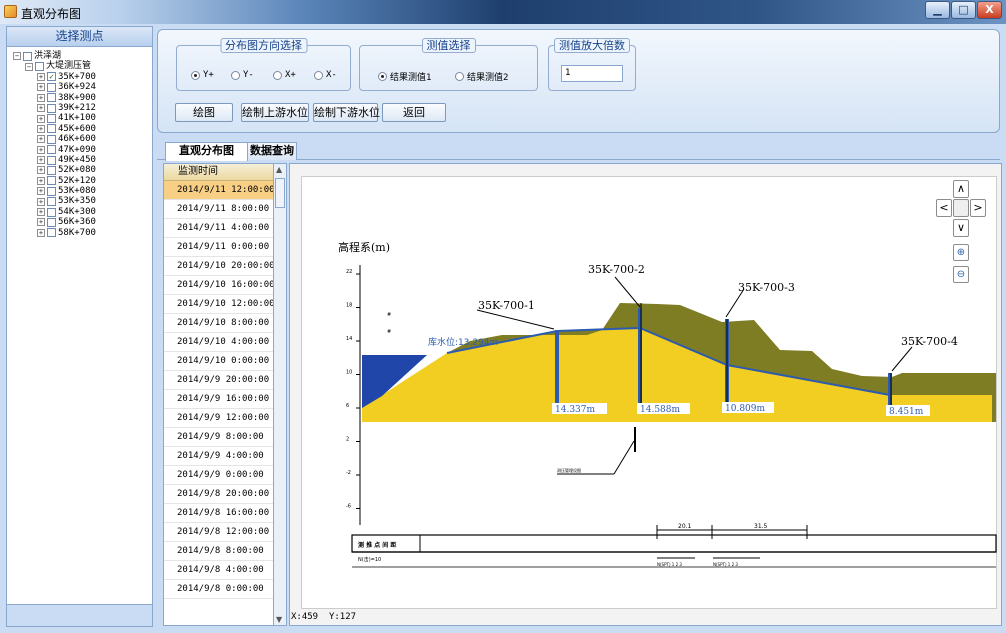 Image resolution: width=1006 pixels, height=633 pixels. I want to click on tree-item: +53K+080, so click(82, 191).